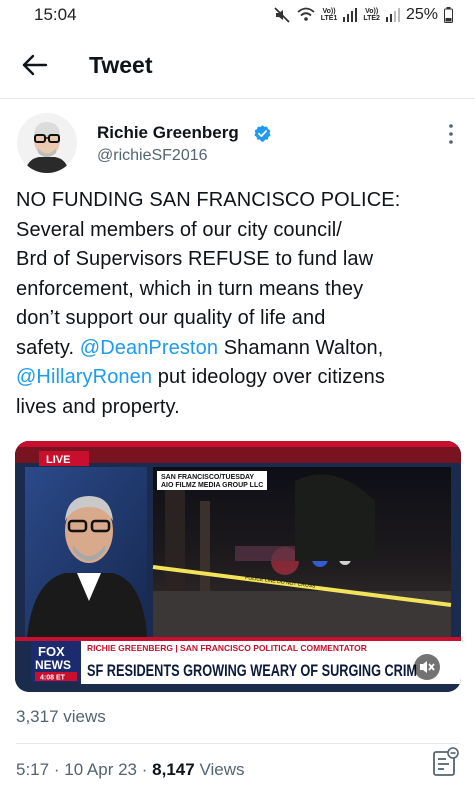  I want to click on lte1-label: LTE1, so click(329, 18).